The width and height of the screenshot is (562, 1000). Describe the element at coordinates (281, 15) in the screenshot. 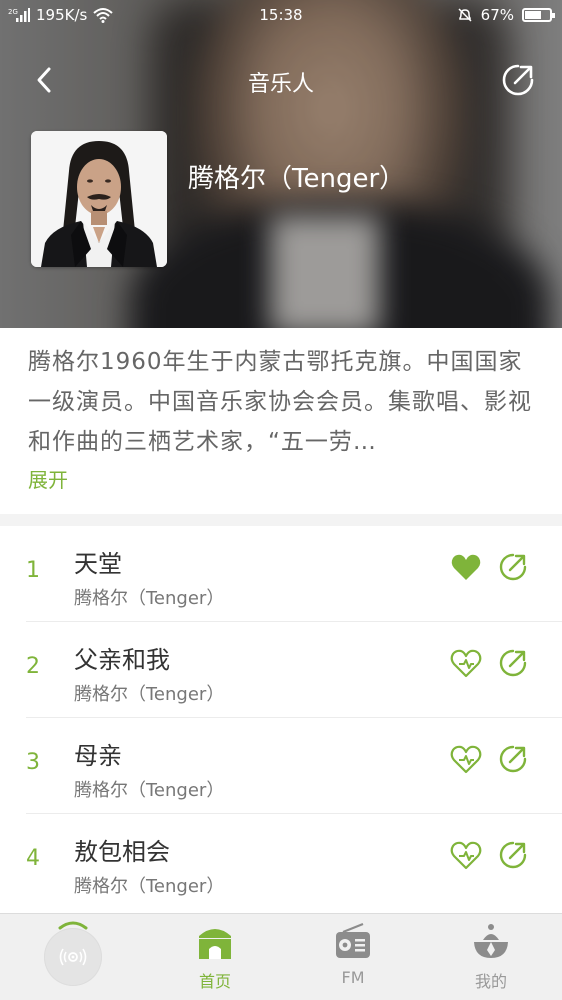

I see `status-bar: 2G 195K/s 15:38 67%` at that location.